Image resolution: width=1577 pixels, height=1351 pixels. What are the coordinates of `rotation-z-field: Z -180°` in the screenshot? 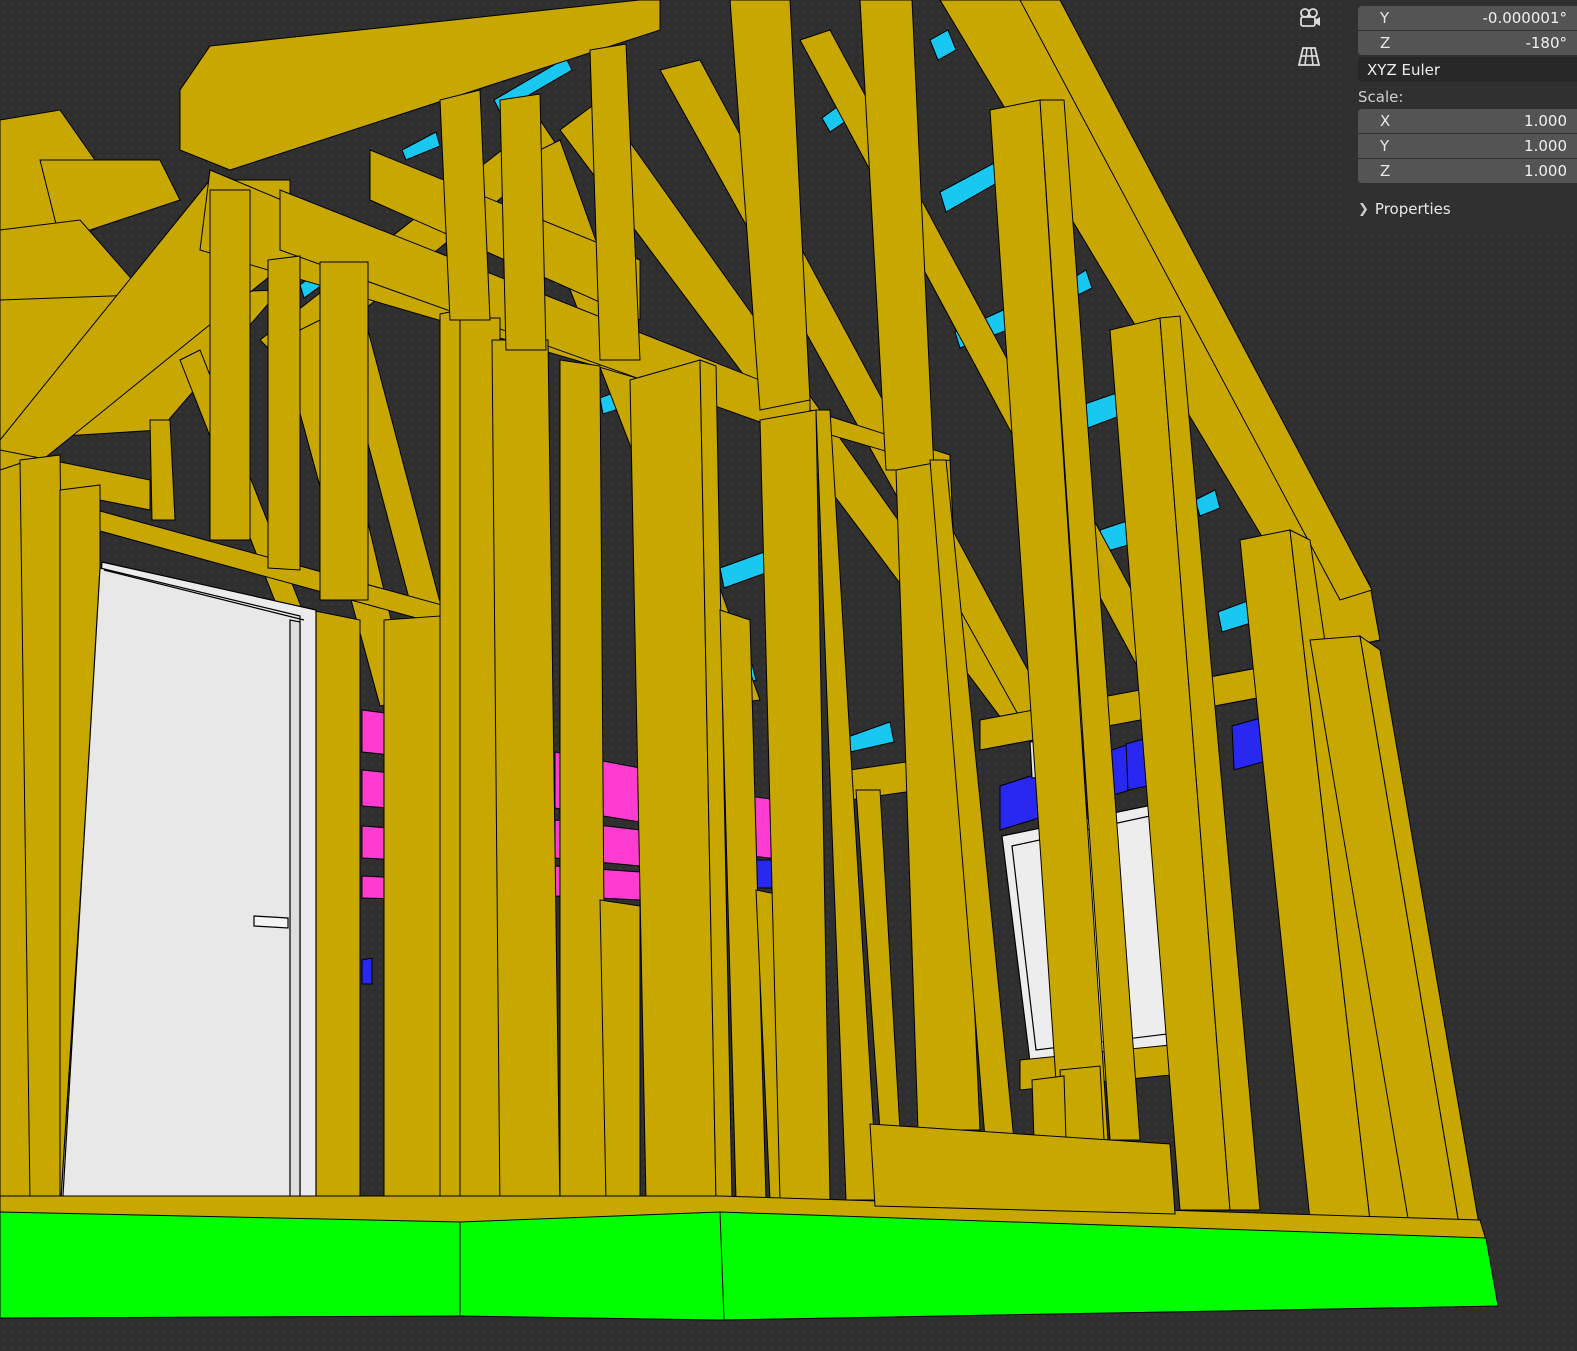 It's located at (1467, 43).